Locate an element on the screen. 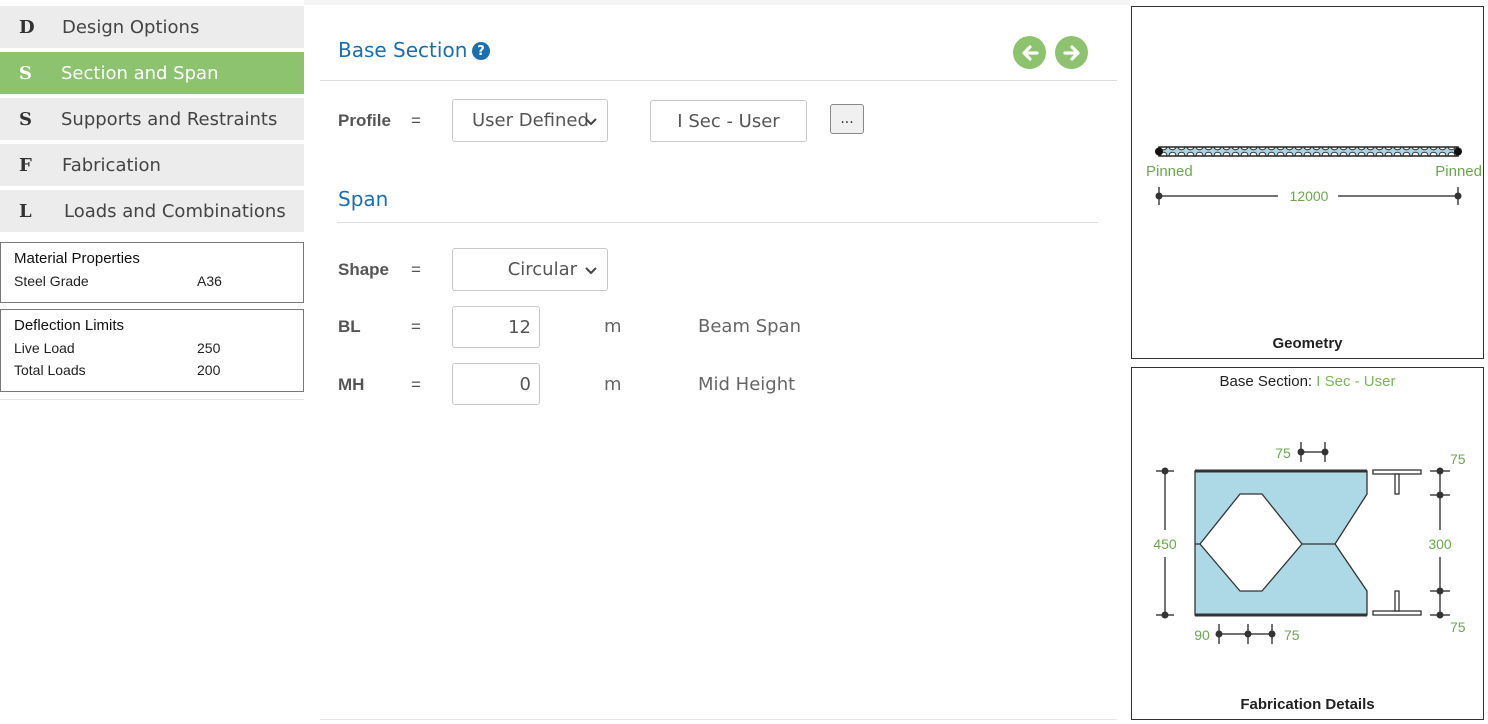 Image resolution: width=1488 pixels, height=724 pixels. deflection-row: Live Load 250 is located at coordinates (158, 348).